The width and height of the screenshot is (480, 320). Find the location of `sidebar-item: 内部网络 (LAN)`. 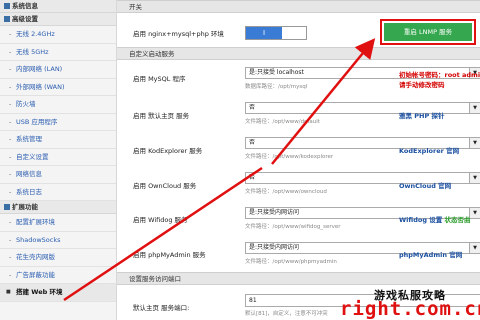

sidebar-item: 内部网络 (LAN) is located at coordinates (58, 70).